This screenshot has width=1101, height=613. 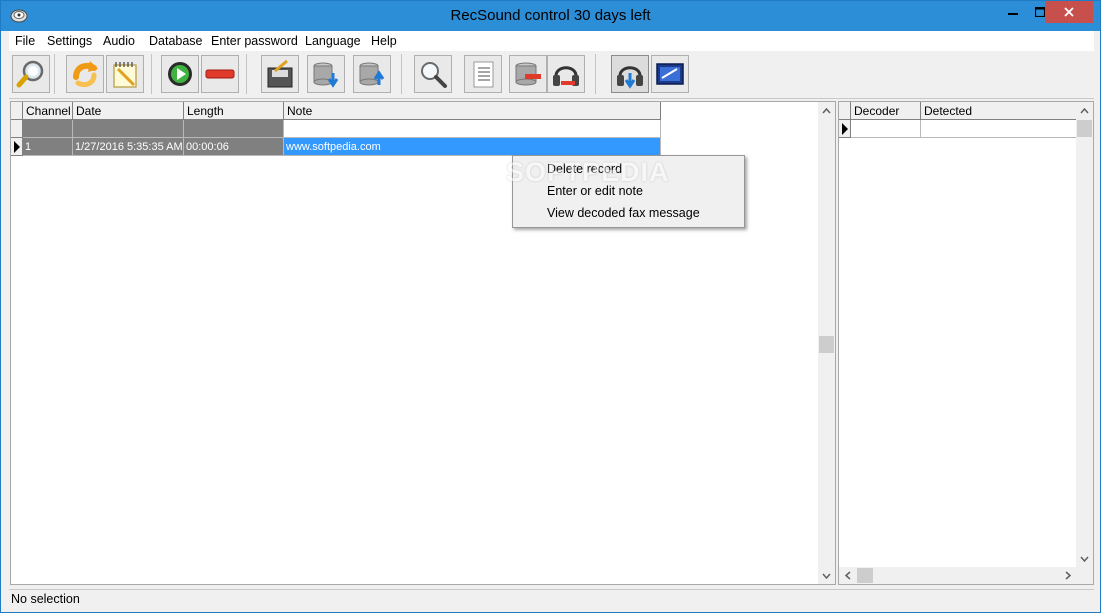 I want to click on toolbar-list-button, so click(x=483, y=74).